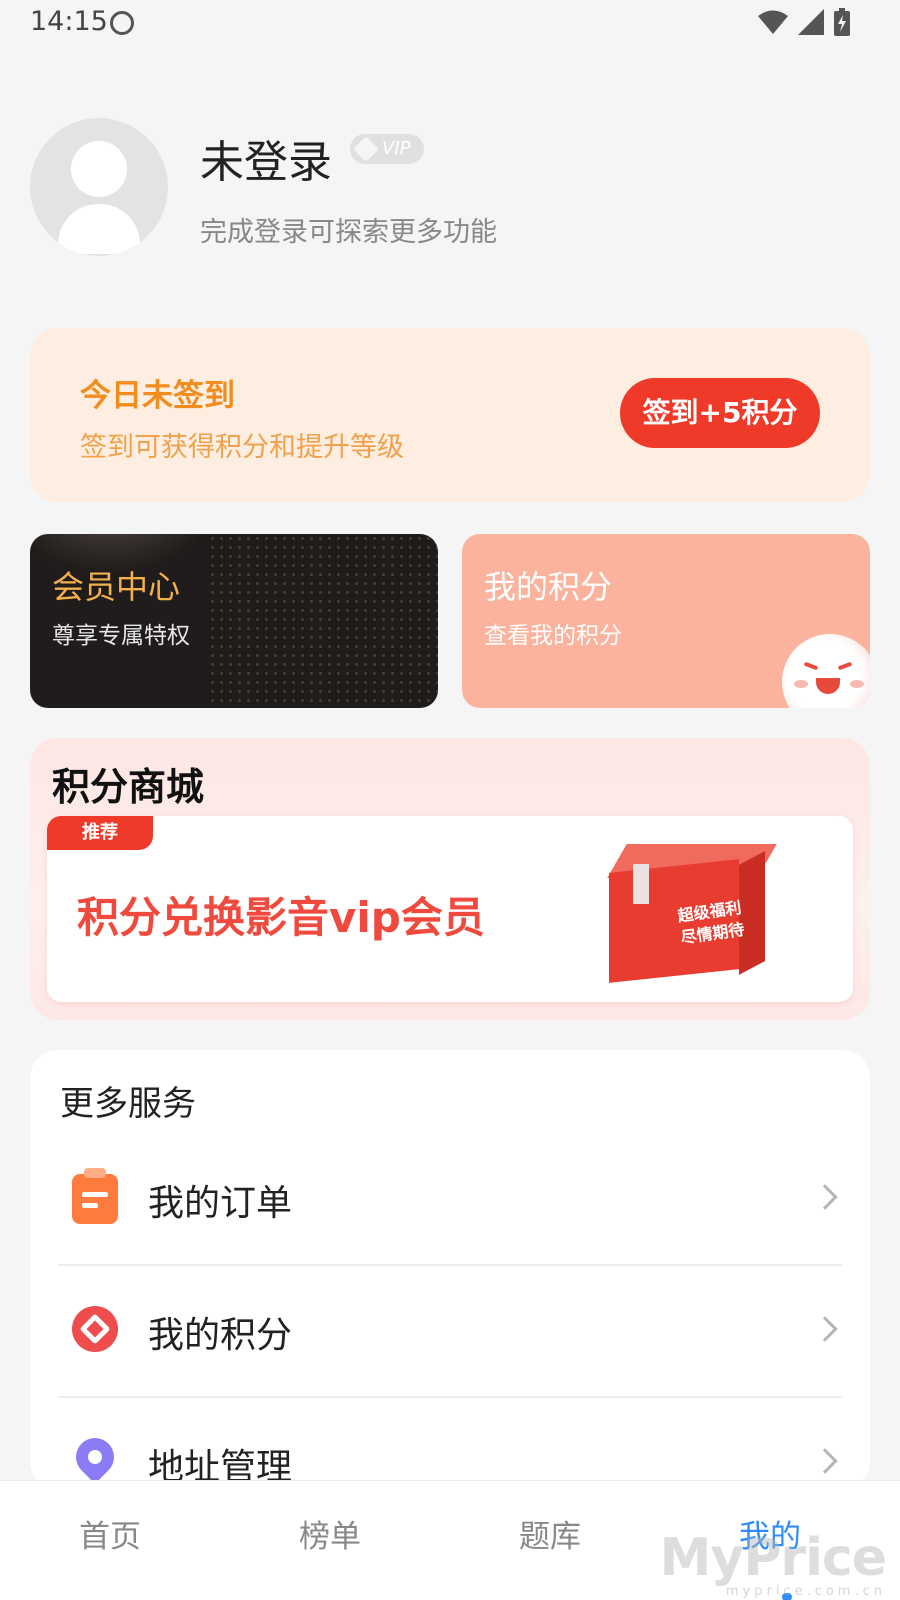 The width and height of the screenshot is (900, 1600). I want to click on battery-charging-icon, so click(842, 22).